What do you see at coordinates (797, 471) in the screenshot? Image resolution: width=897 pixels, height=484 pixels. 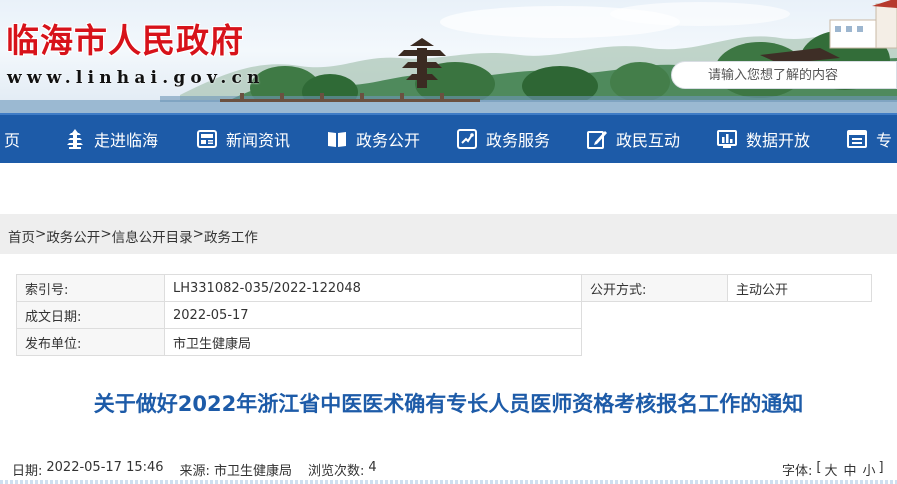 I see `font-size-label: 字体:` at bounding box center [797, 471].